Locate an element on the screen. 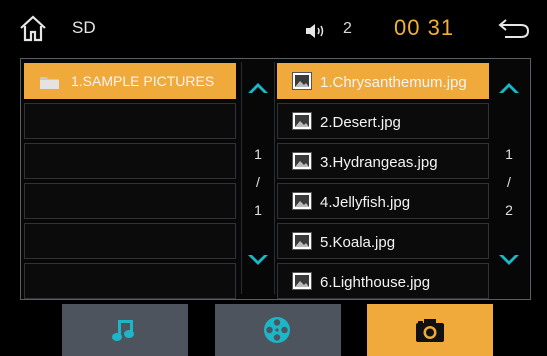 The image size is (547, 356). file-item: 4.Jellyfish.jpg is located at coordinates (383, 201).